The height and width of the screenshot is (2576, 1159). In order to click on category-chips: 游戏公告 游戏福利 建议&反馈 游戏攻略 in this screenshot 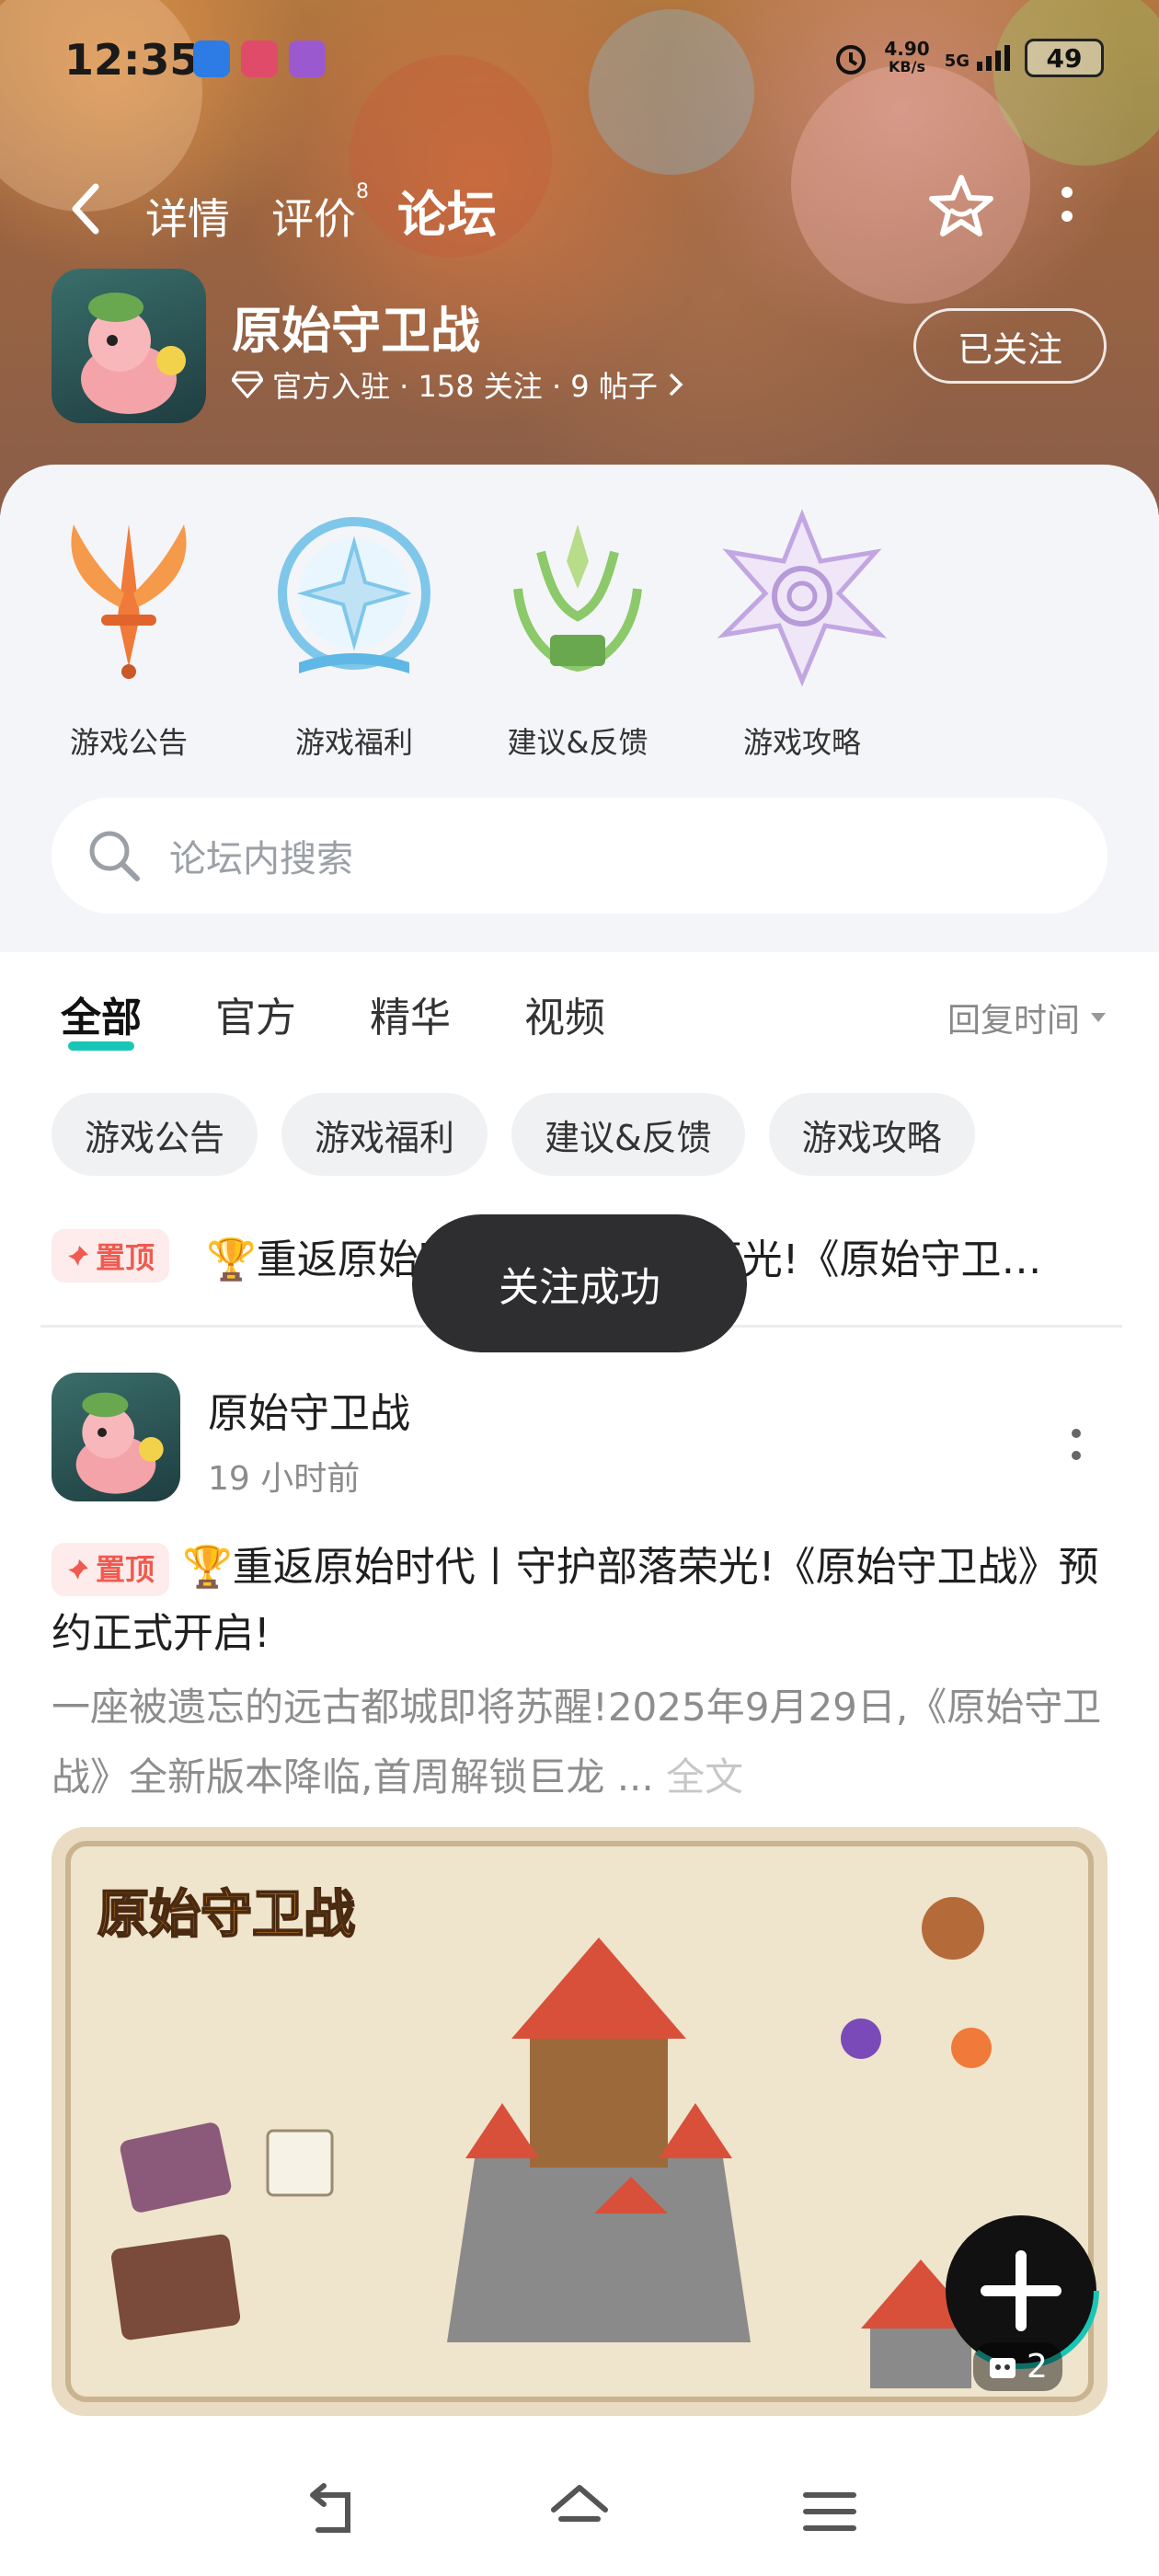, I will do `click(513, 1134)`.